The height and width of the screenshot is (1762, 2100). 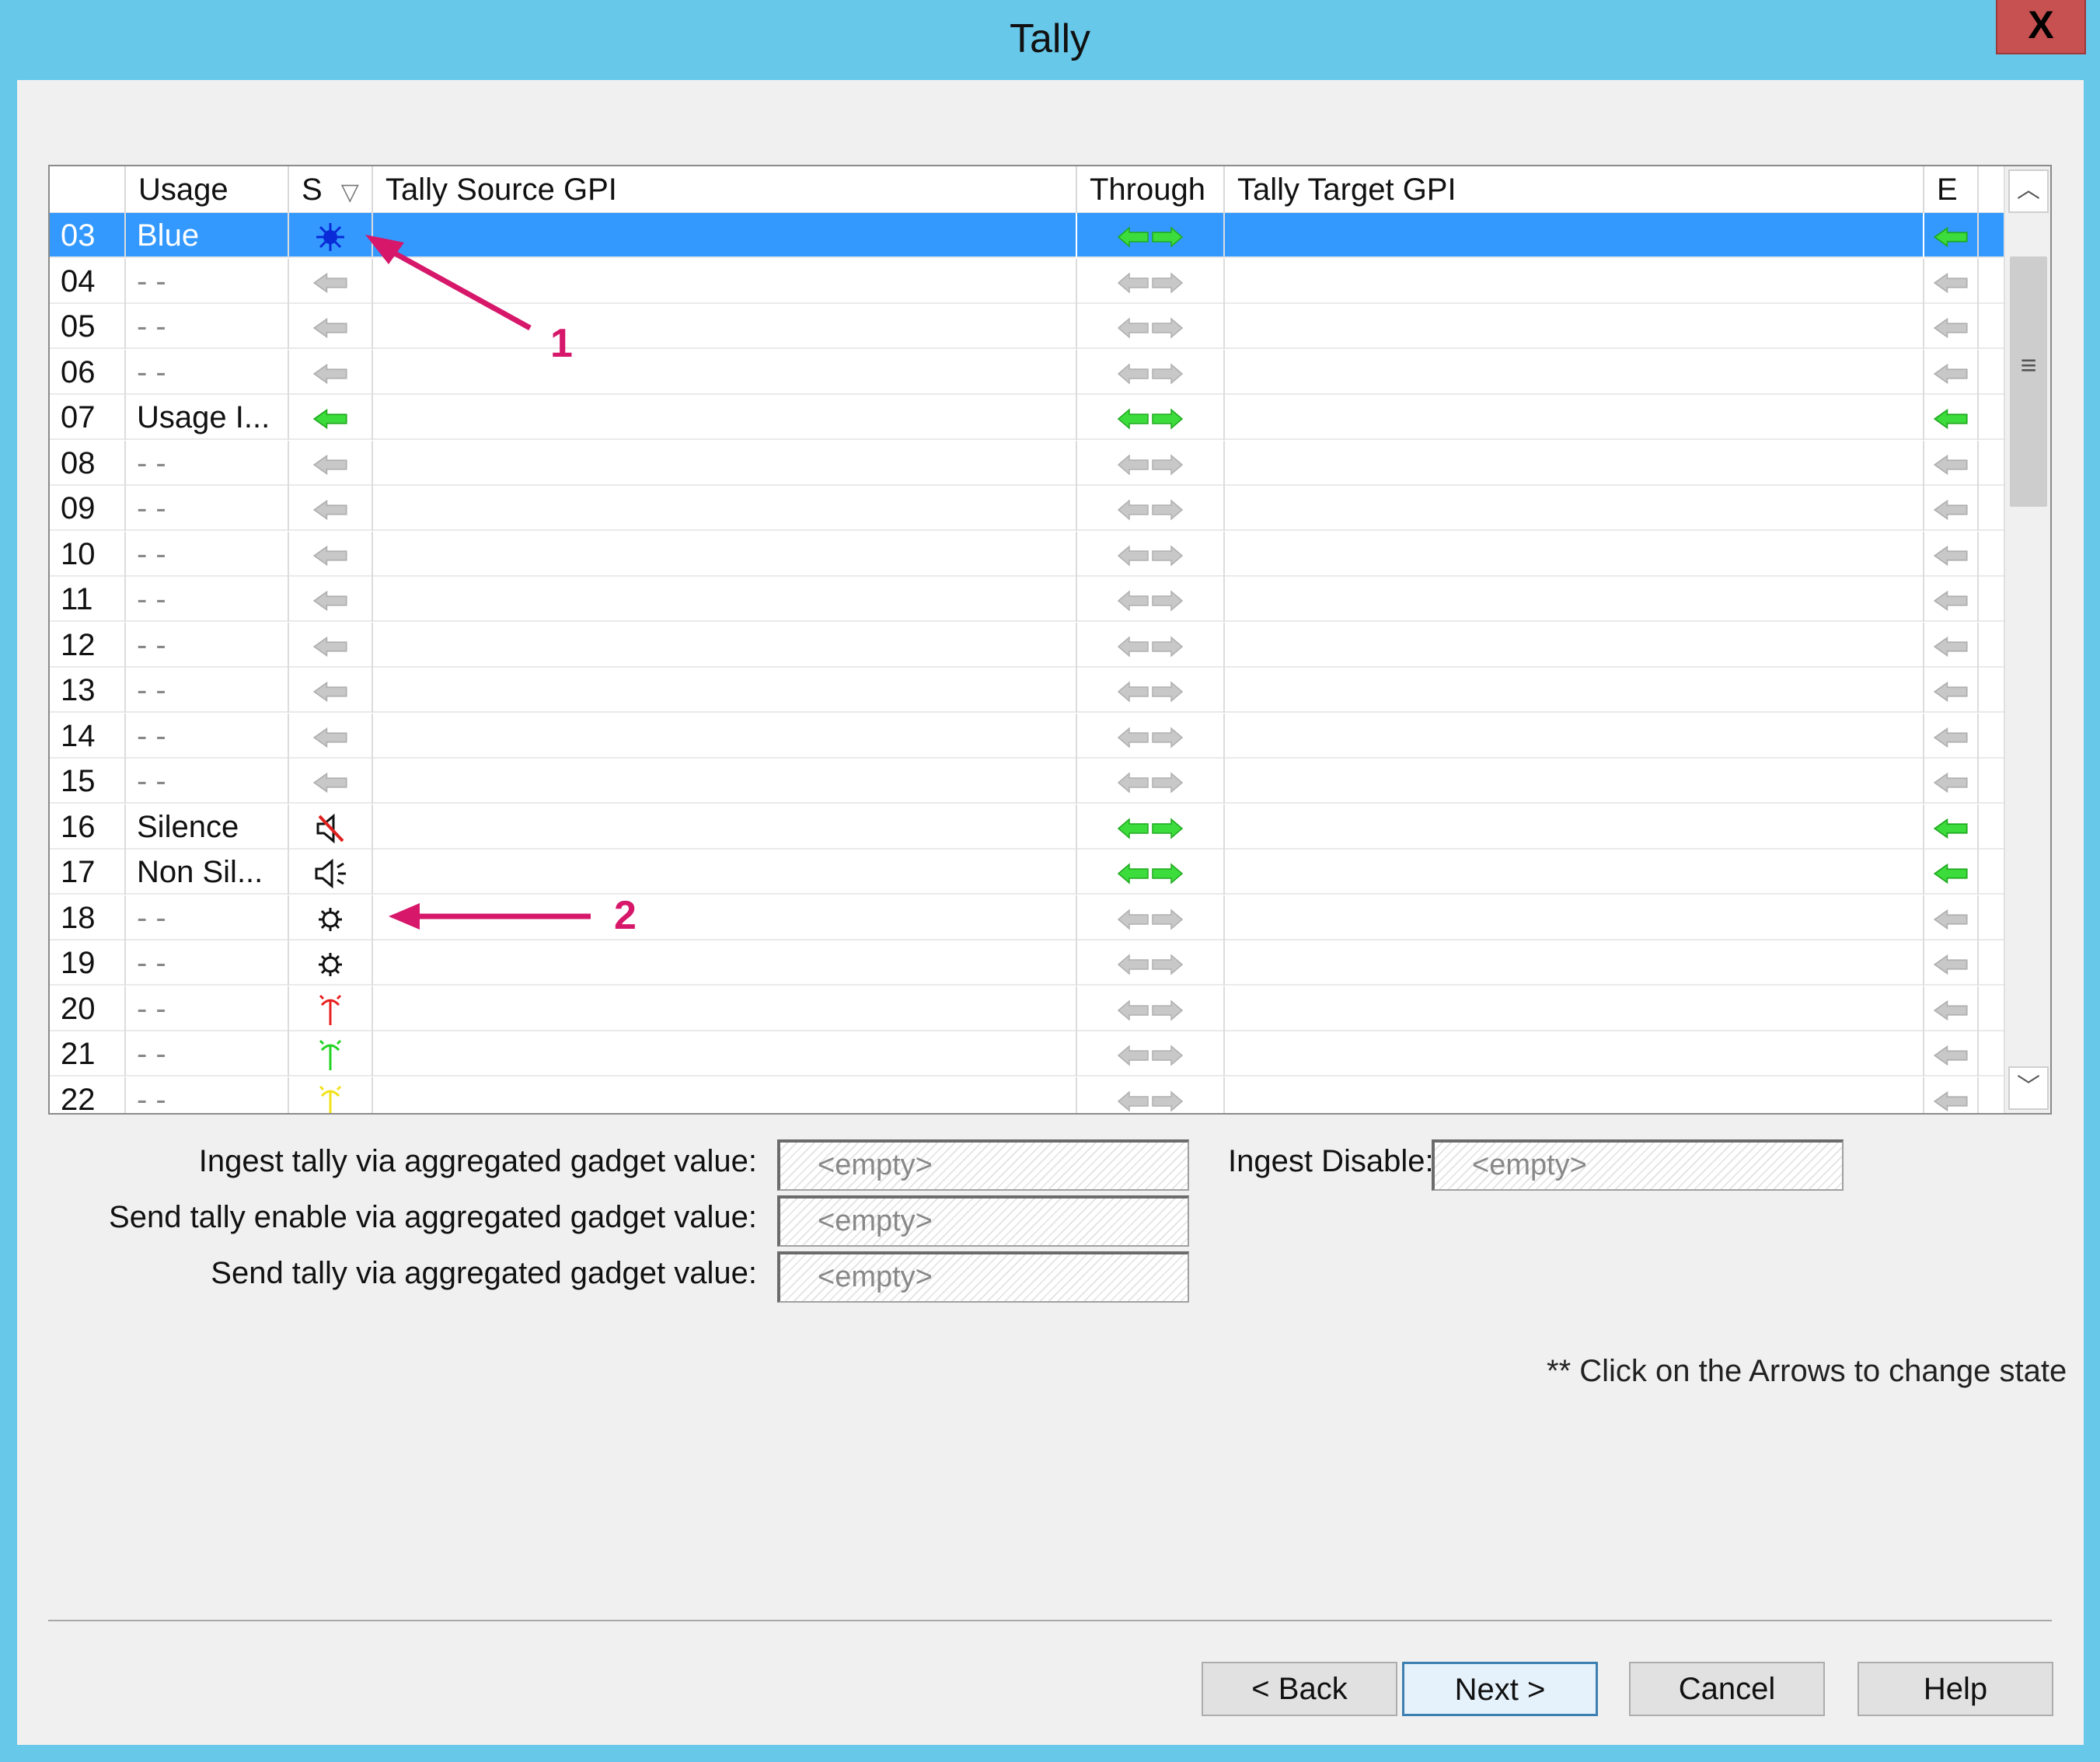 I want to click on header-s: S ▽, so click(x=331, y=189).